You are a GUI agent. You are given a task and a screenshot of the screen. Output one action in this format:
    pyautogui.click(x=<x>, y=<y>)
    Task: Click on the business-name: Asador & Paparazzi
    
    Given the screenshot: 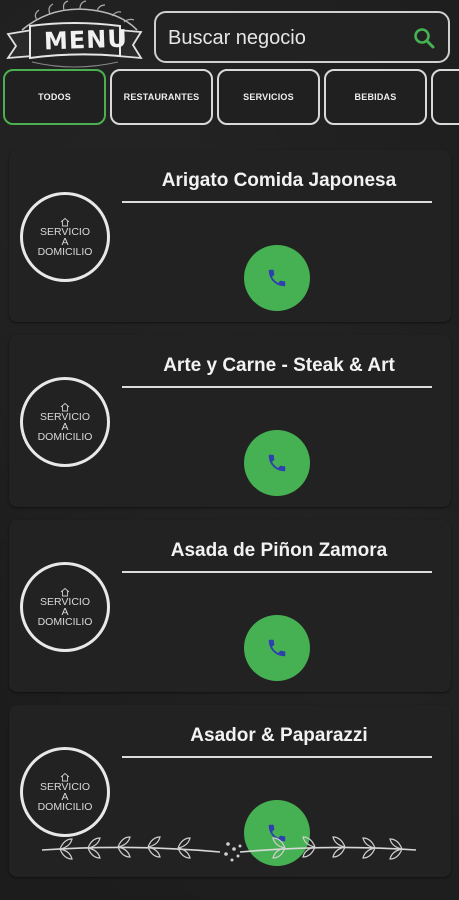 What is the action you would take?
    pyautogui.click(x=279, y=735)
    